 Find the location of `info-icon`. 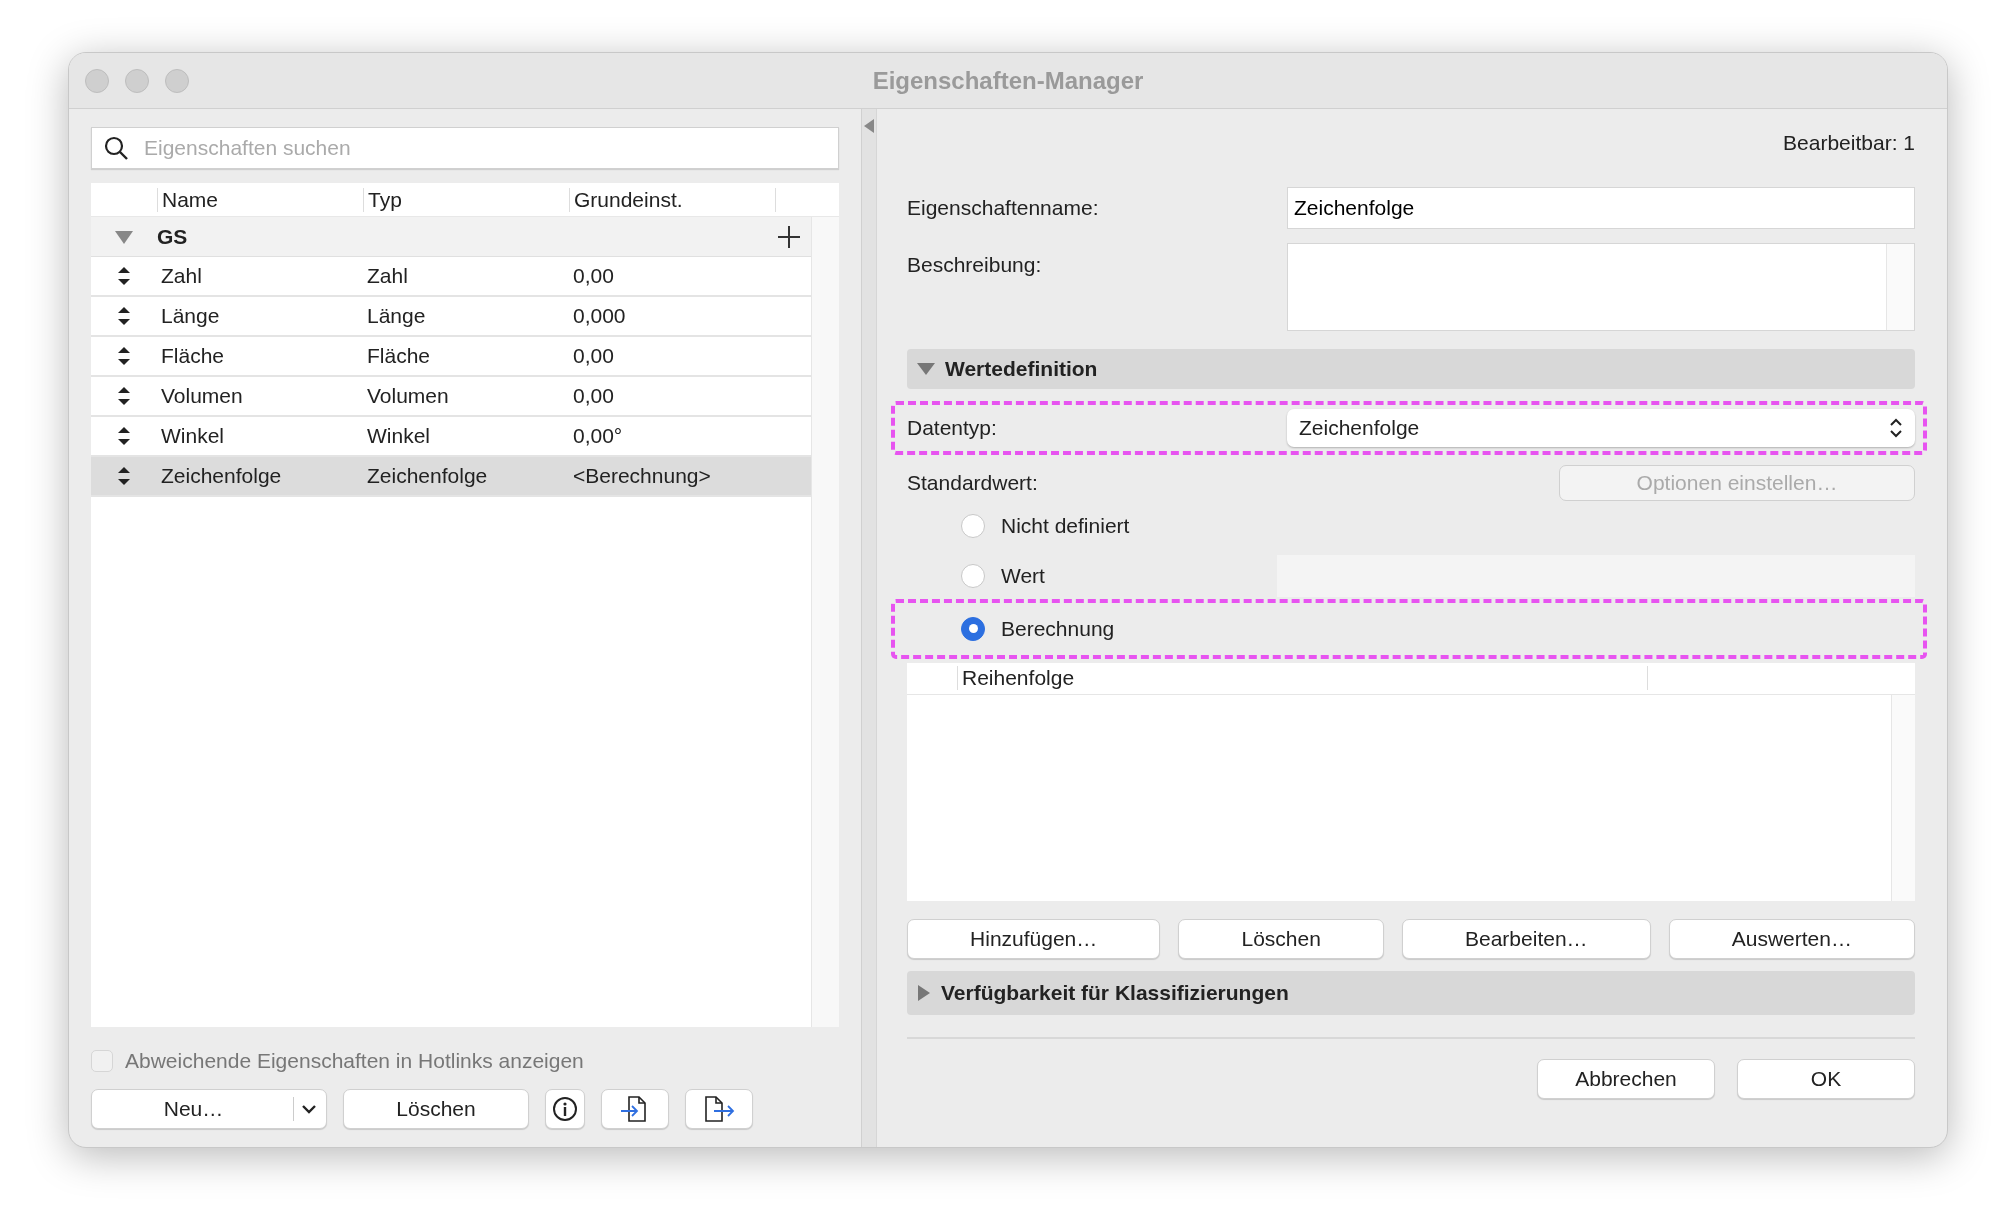

info-icon is located at coordinates (565, 1109).